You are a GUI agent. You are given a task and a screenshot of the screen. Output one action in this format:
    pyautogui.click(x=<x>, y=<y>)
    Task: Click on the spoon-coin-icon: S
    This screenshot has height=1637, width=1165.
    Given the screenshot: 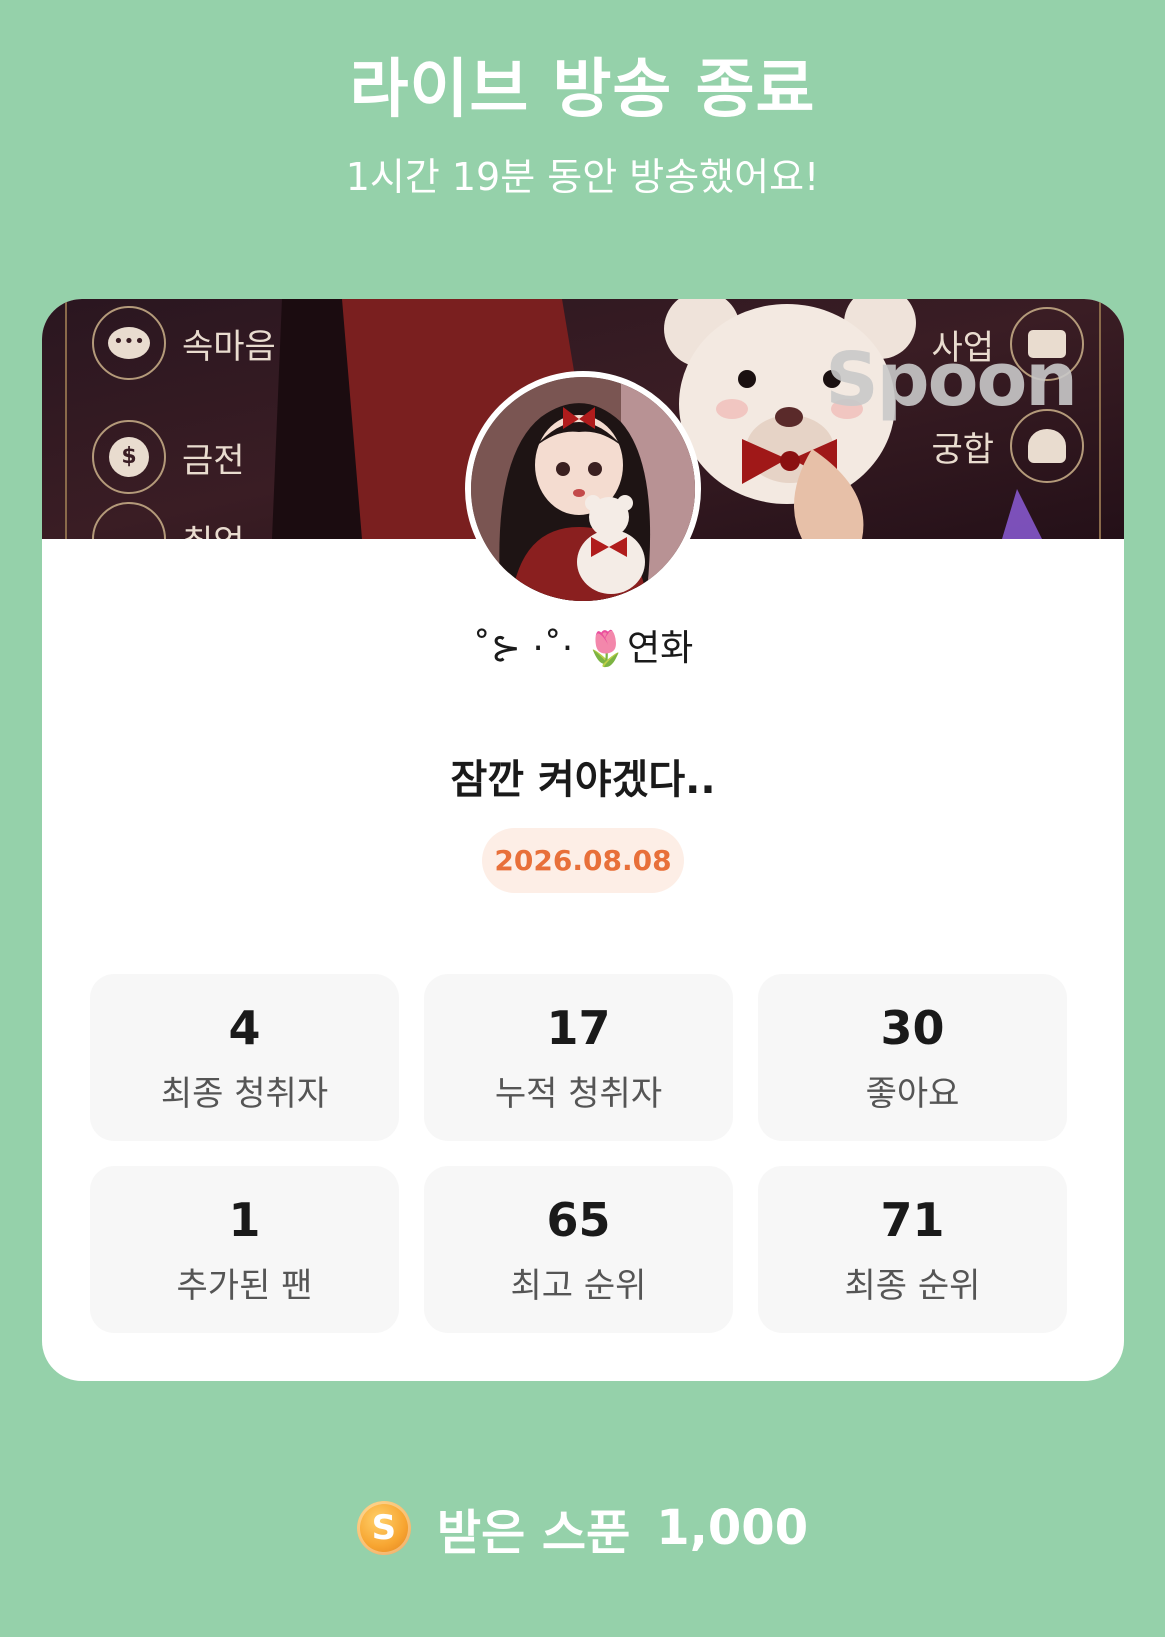 What is the action you would take?
    pyautogui.click(x=383, y=1528)
    